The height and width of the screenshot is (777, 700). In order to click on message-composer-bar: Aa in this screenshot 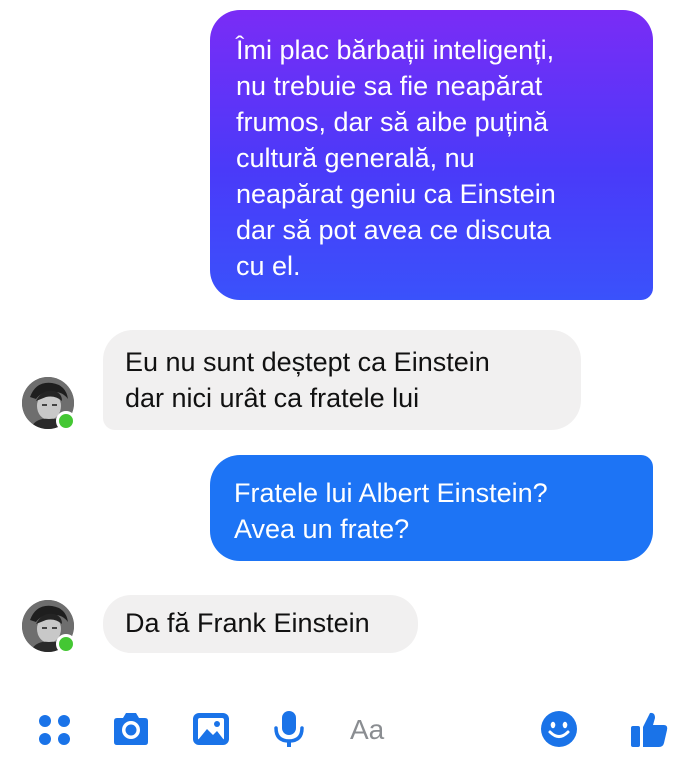, I will do `click(350, 730)`.